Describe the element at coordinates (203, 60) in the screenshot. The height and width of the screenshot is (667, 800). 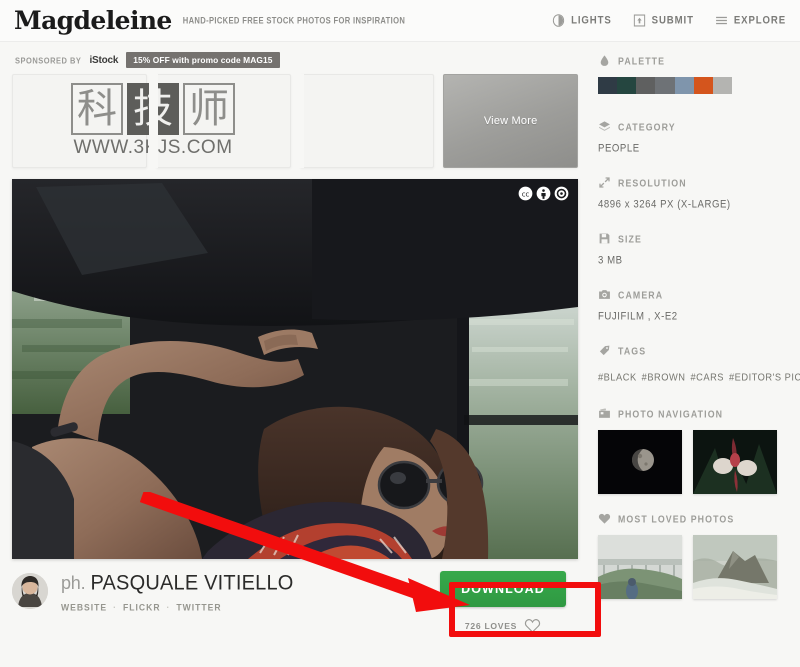
I see `promo-badge: 15% OFF with promo code MAG15` at that location.